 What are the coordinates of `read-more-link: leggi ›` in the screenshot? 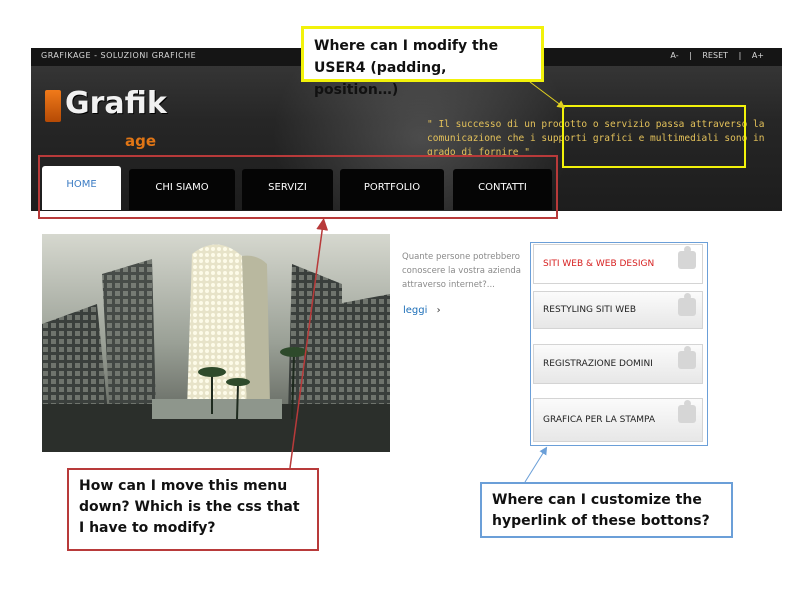 It's located at (422, 310).